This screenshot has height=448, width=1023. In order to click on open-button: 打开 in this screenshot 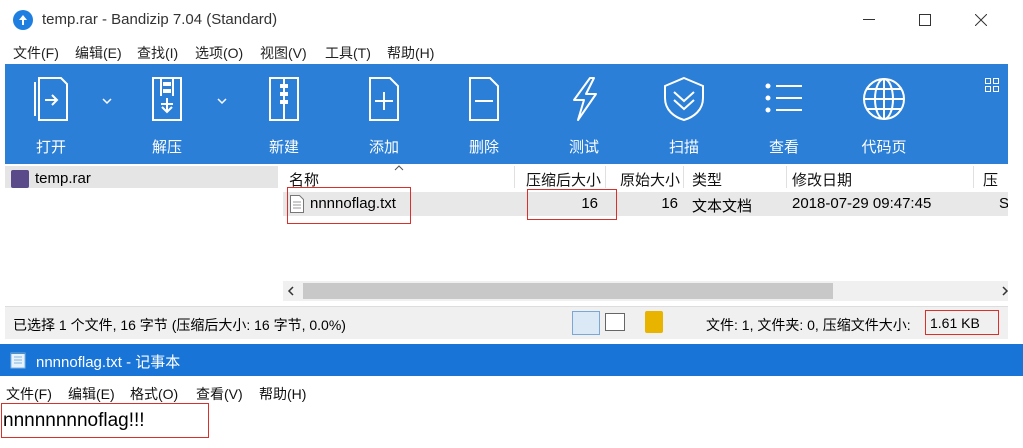, I will do `click(51, 114)`.